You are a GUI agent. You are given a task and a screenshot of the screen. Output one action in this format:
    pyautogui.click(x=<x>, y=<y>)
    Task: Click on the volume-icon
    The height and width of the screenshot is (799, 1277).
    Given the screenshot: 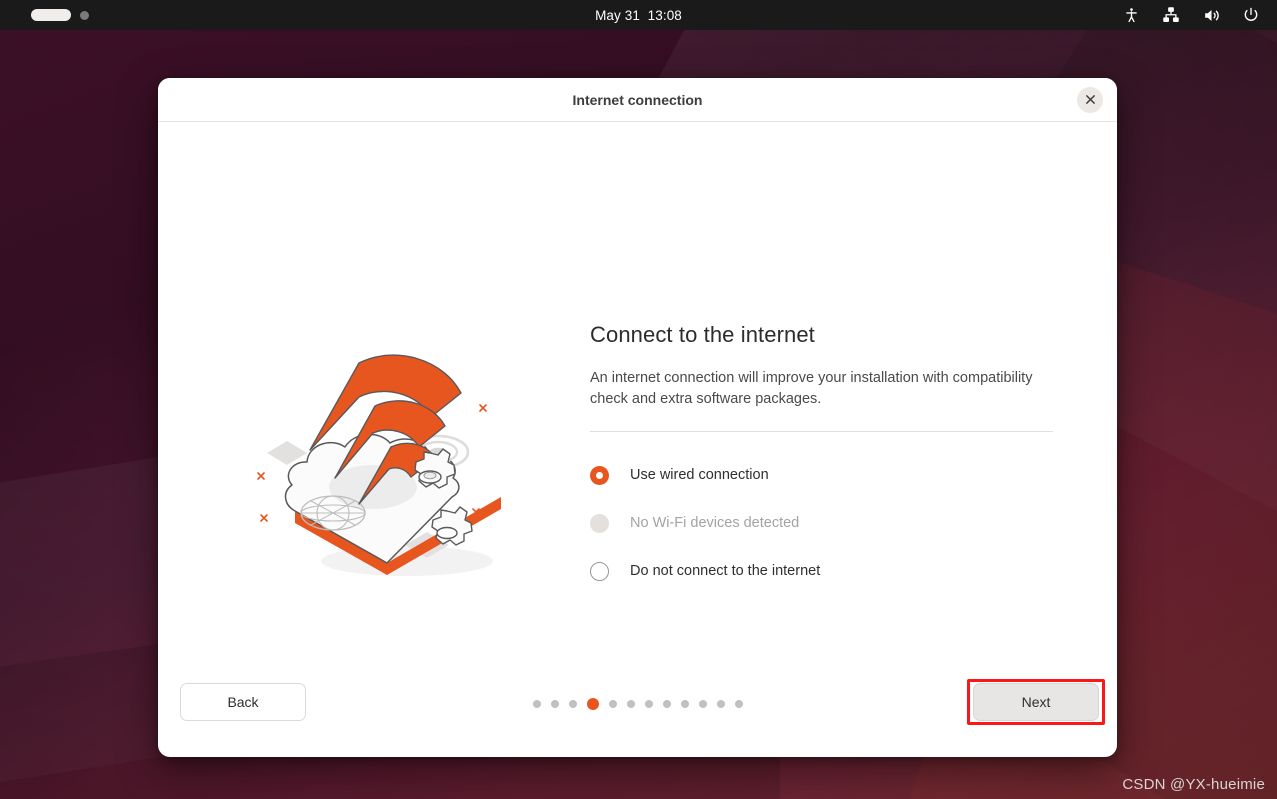 What is the action you would take?
    pyautogui.click(x=1211, y=15)
    